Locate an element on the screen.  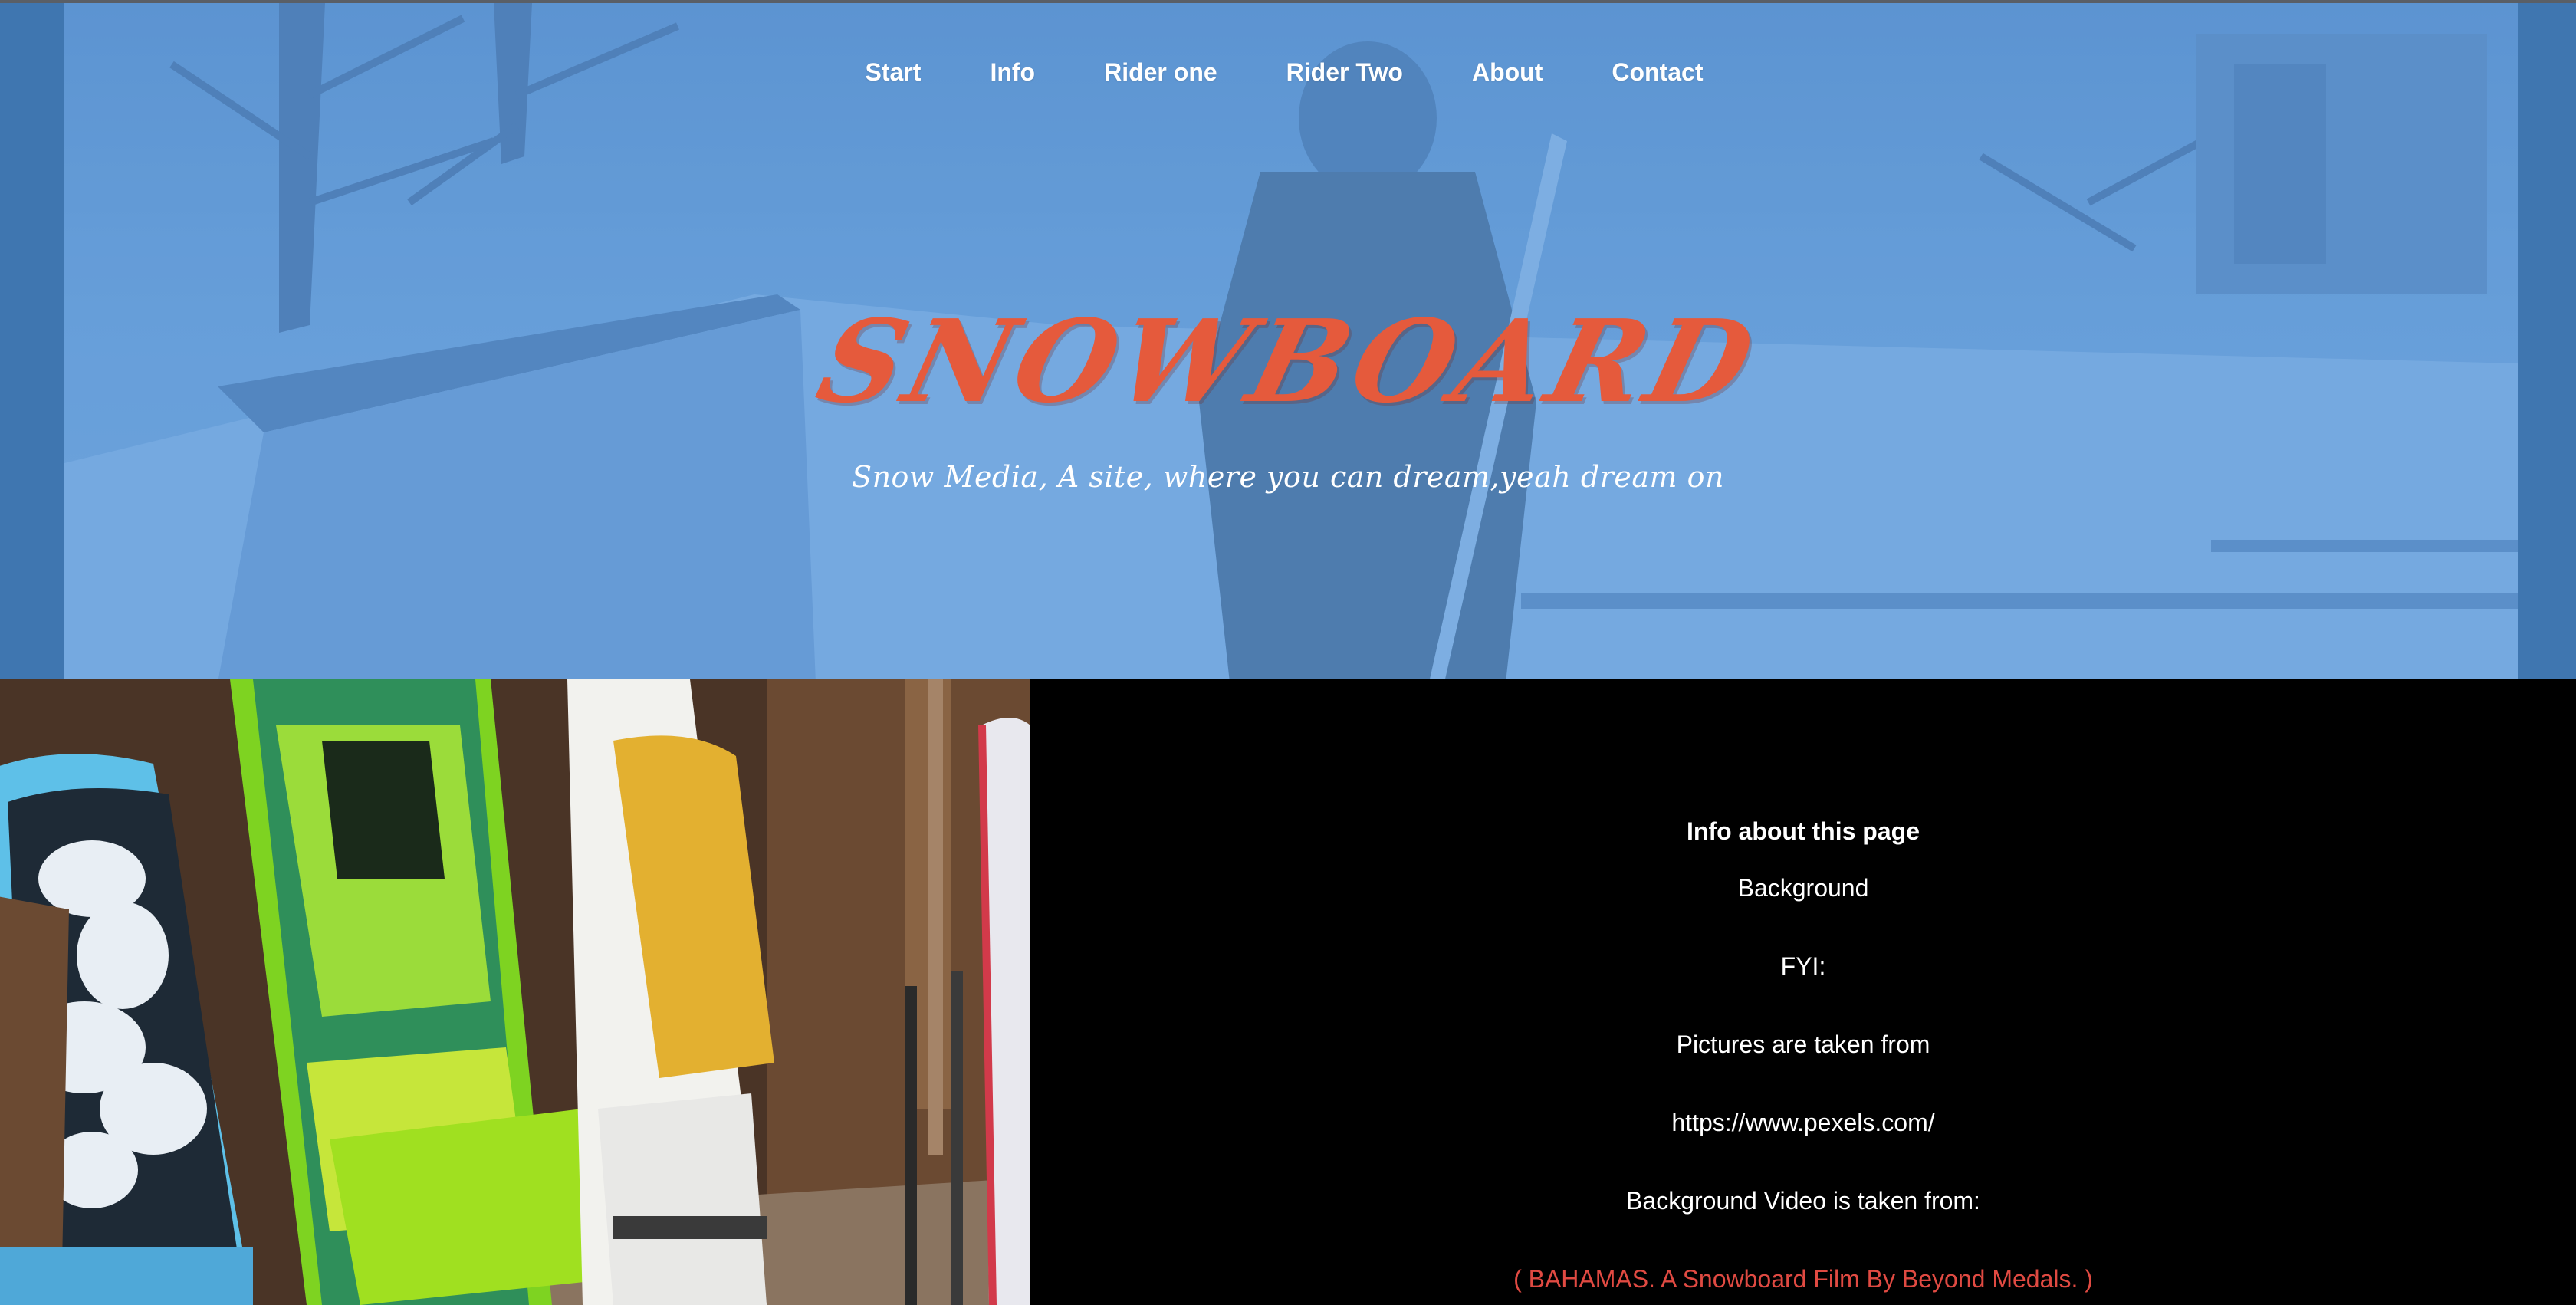
nav-item-start: Start is located at coordinates (894, 72).